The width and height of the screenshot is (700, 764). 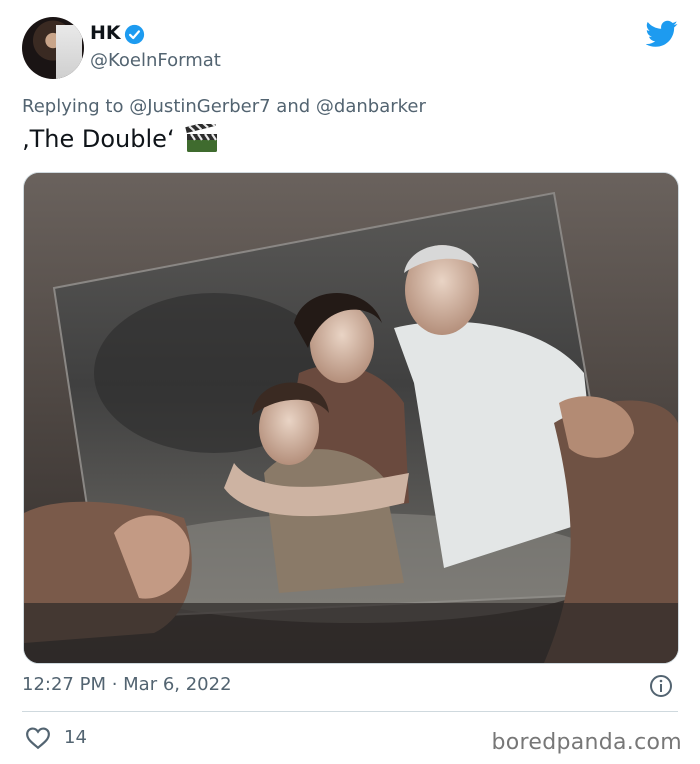 What do you see at coordinates (661, 686) in the screenshot?
I see `info-icon` at bounding box center [661, 686].